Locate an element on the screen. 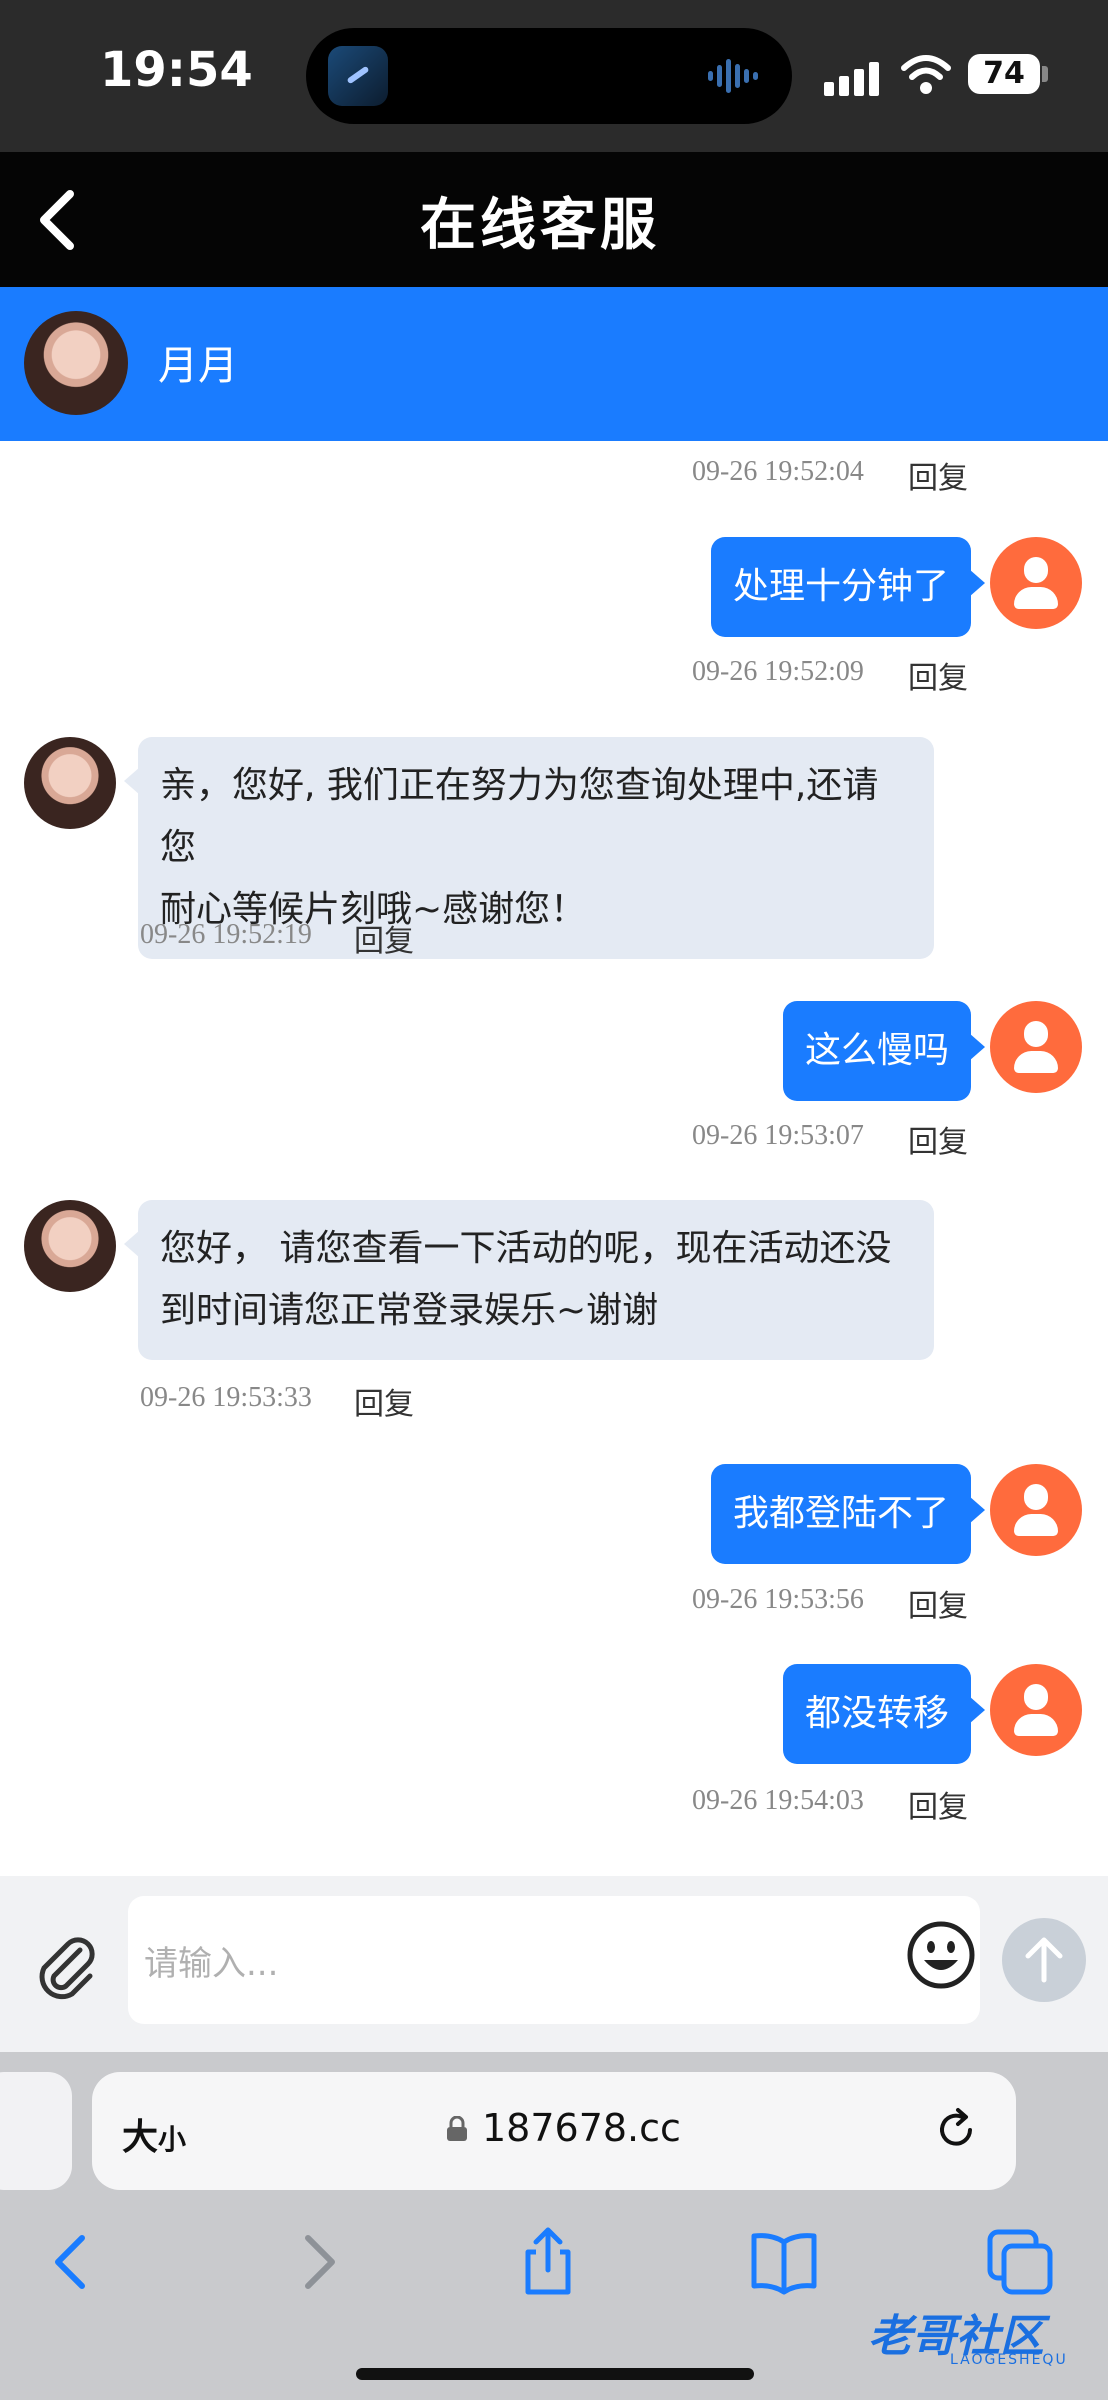  message-bubble-out: 这么慢吗 is located at coordinates (884, 1051).